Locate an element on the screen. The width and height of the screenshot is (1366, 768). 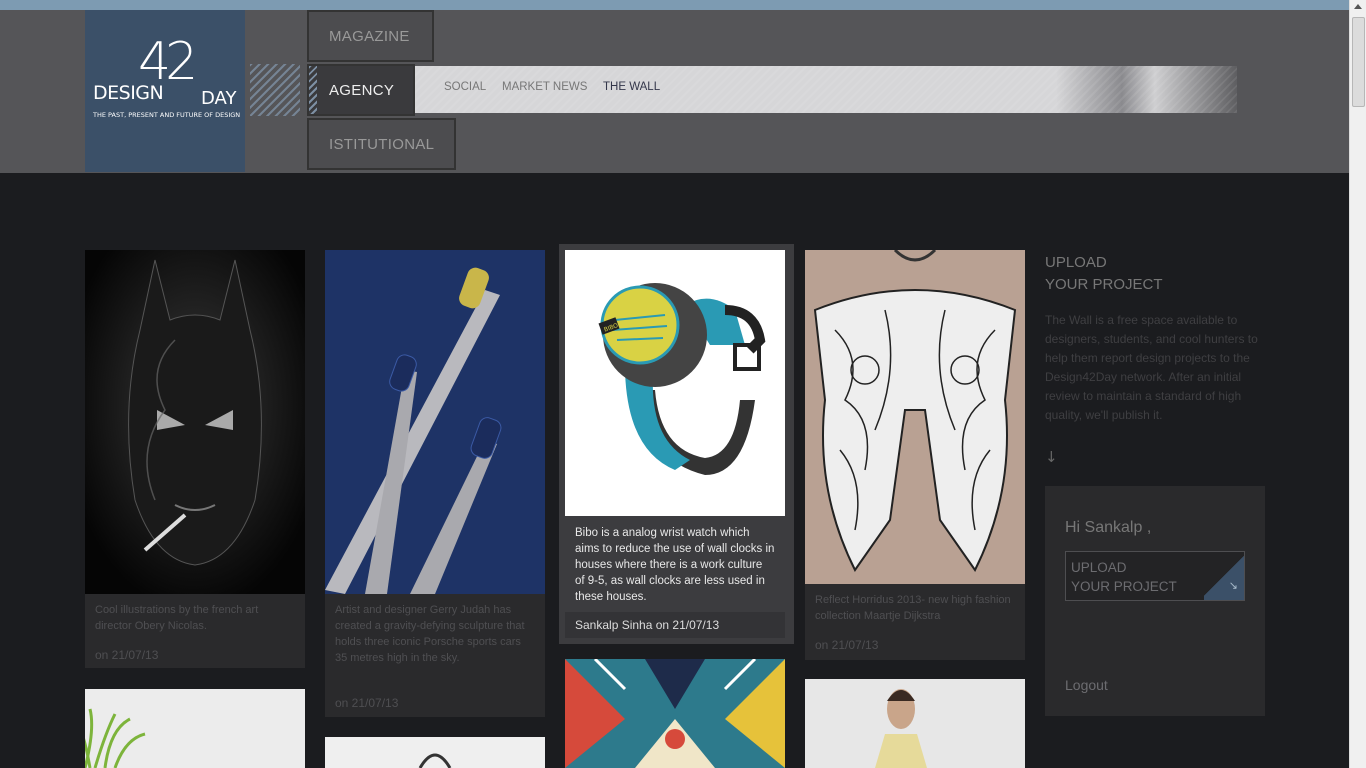
subnav-market-news: MARKET NEWS is located at coordinates (544, 87).